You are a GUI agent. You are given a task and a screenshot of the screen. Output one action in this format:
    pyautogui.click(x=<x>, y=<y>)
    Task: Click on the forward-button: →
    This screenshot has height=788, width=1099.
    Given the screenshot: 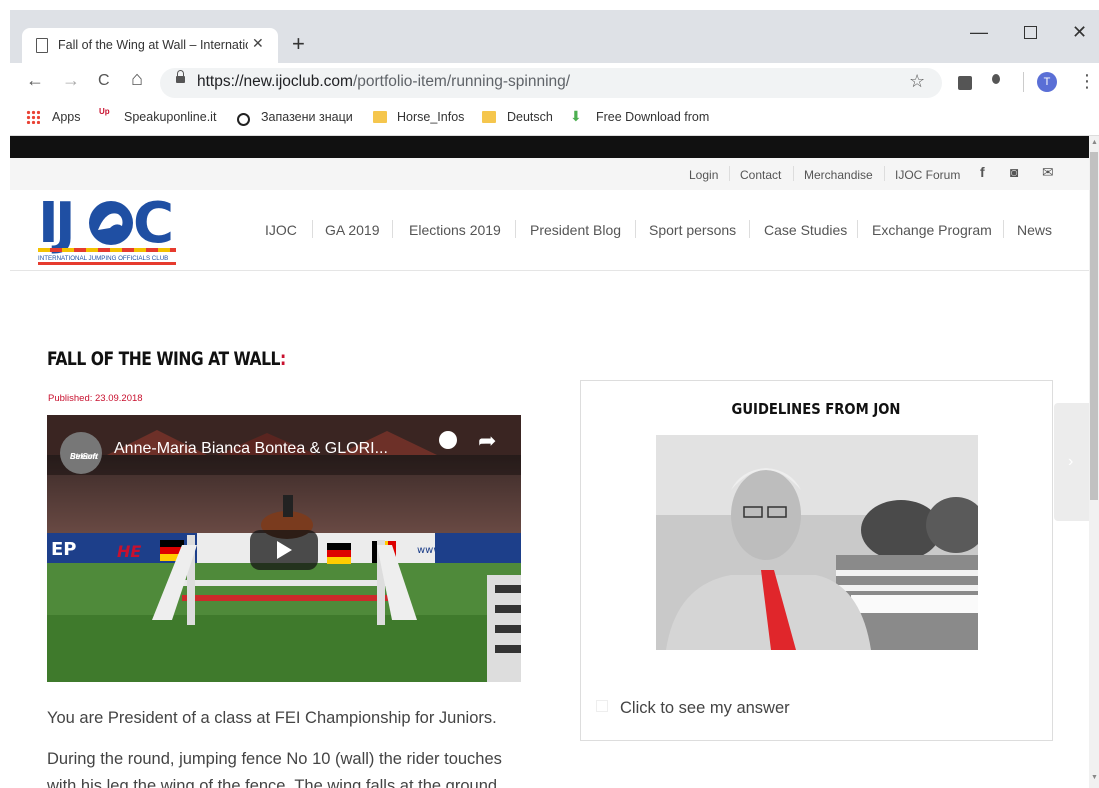 What is the action you would take?
    pyautogui.click(x=71, y=80)
    